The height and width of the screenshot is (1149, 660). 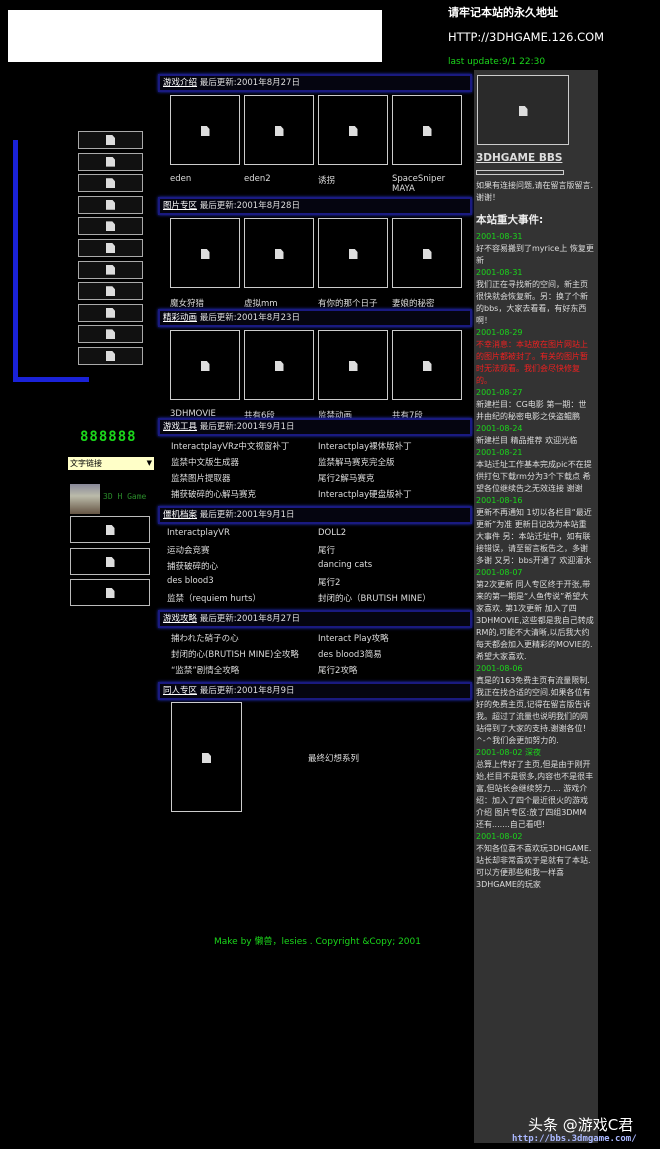 What do you see at coordinates (249, 619) in the screenshot?
I see `section-updated: 最后更新:2001年8月27日` at bounding box center [249, 619].